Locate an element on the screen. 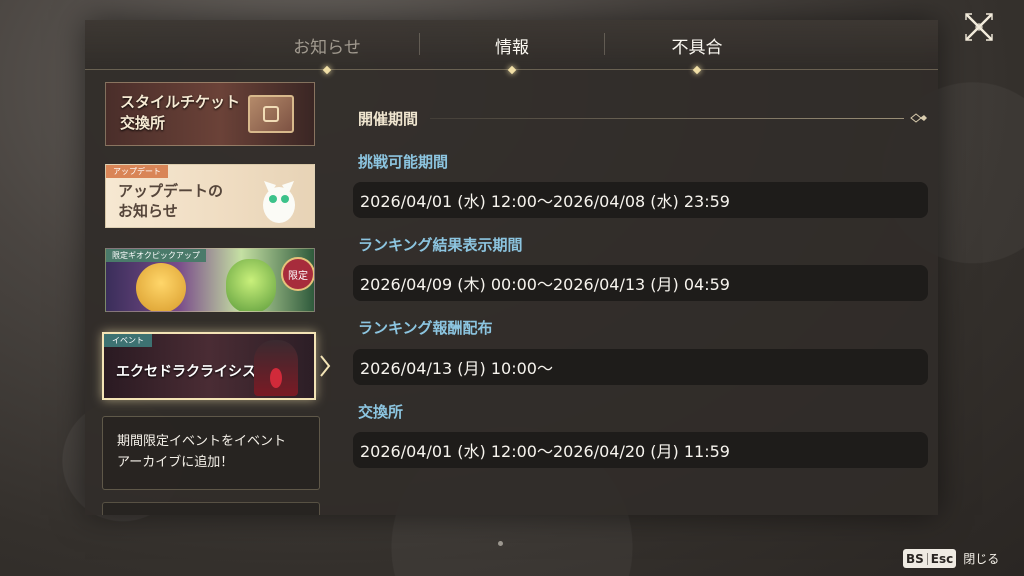 This screenshot has height=576, width=1024. news-item: 期間限定イベントをイベント アーカイブに追加！ is located at coordinates (211, 453).